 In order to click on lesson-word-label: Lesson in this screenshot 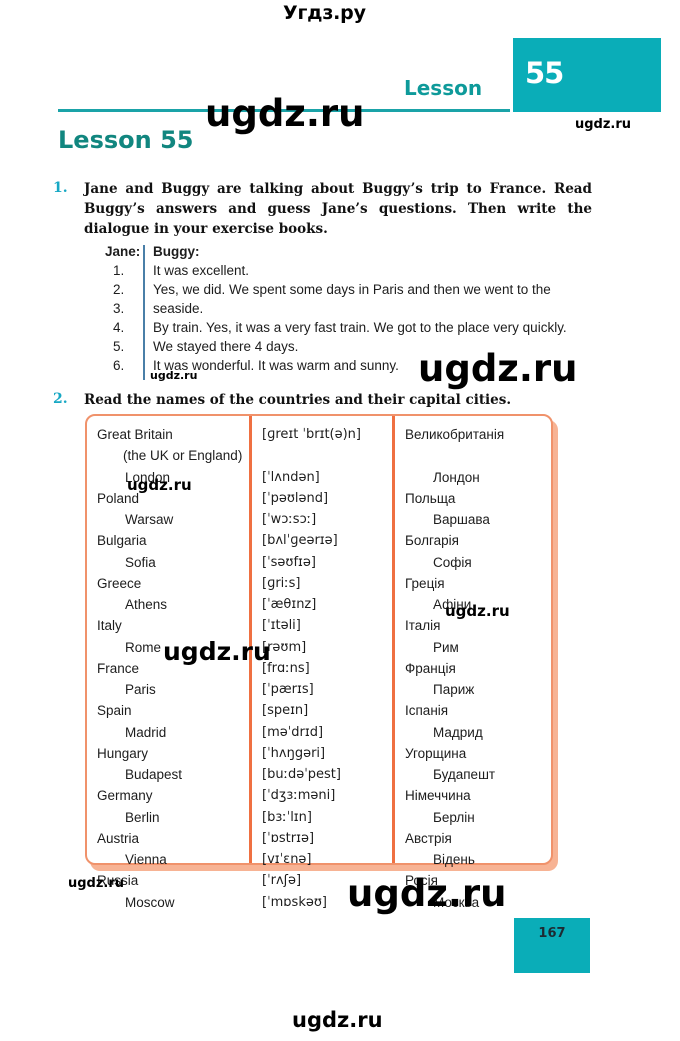, I will do `click(443, 88)`.